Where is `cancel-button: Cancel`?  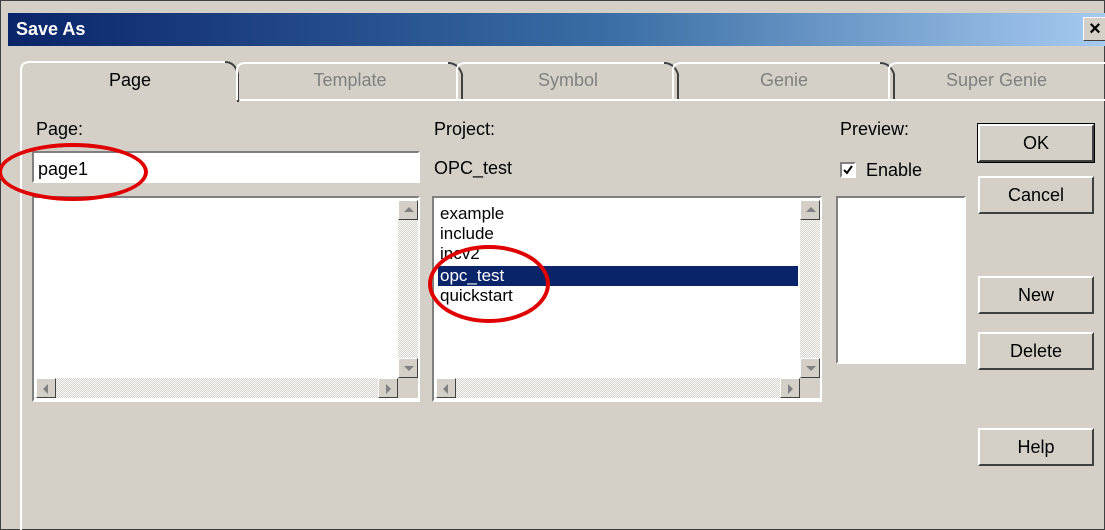 cancel-button: Cancel is located at coordinates (1036, 195).